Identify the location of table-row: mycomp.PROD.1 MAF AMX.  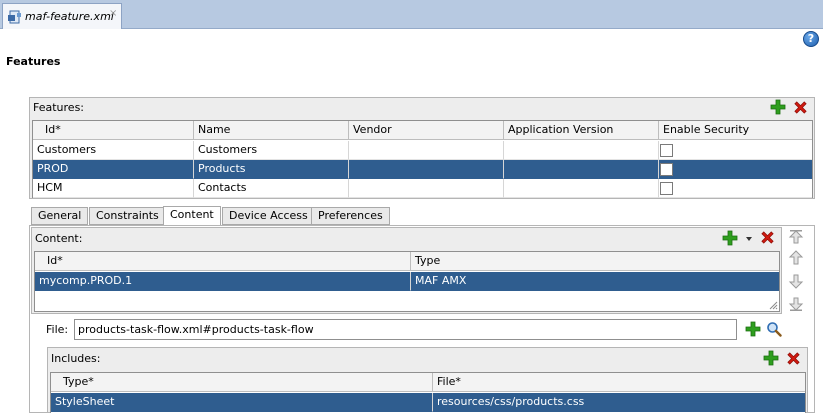
(407, 281).